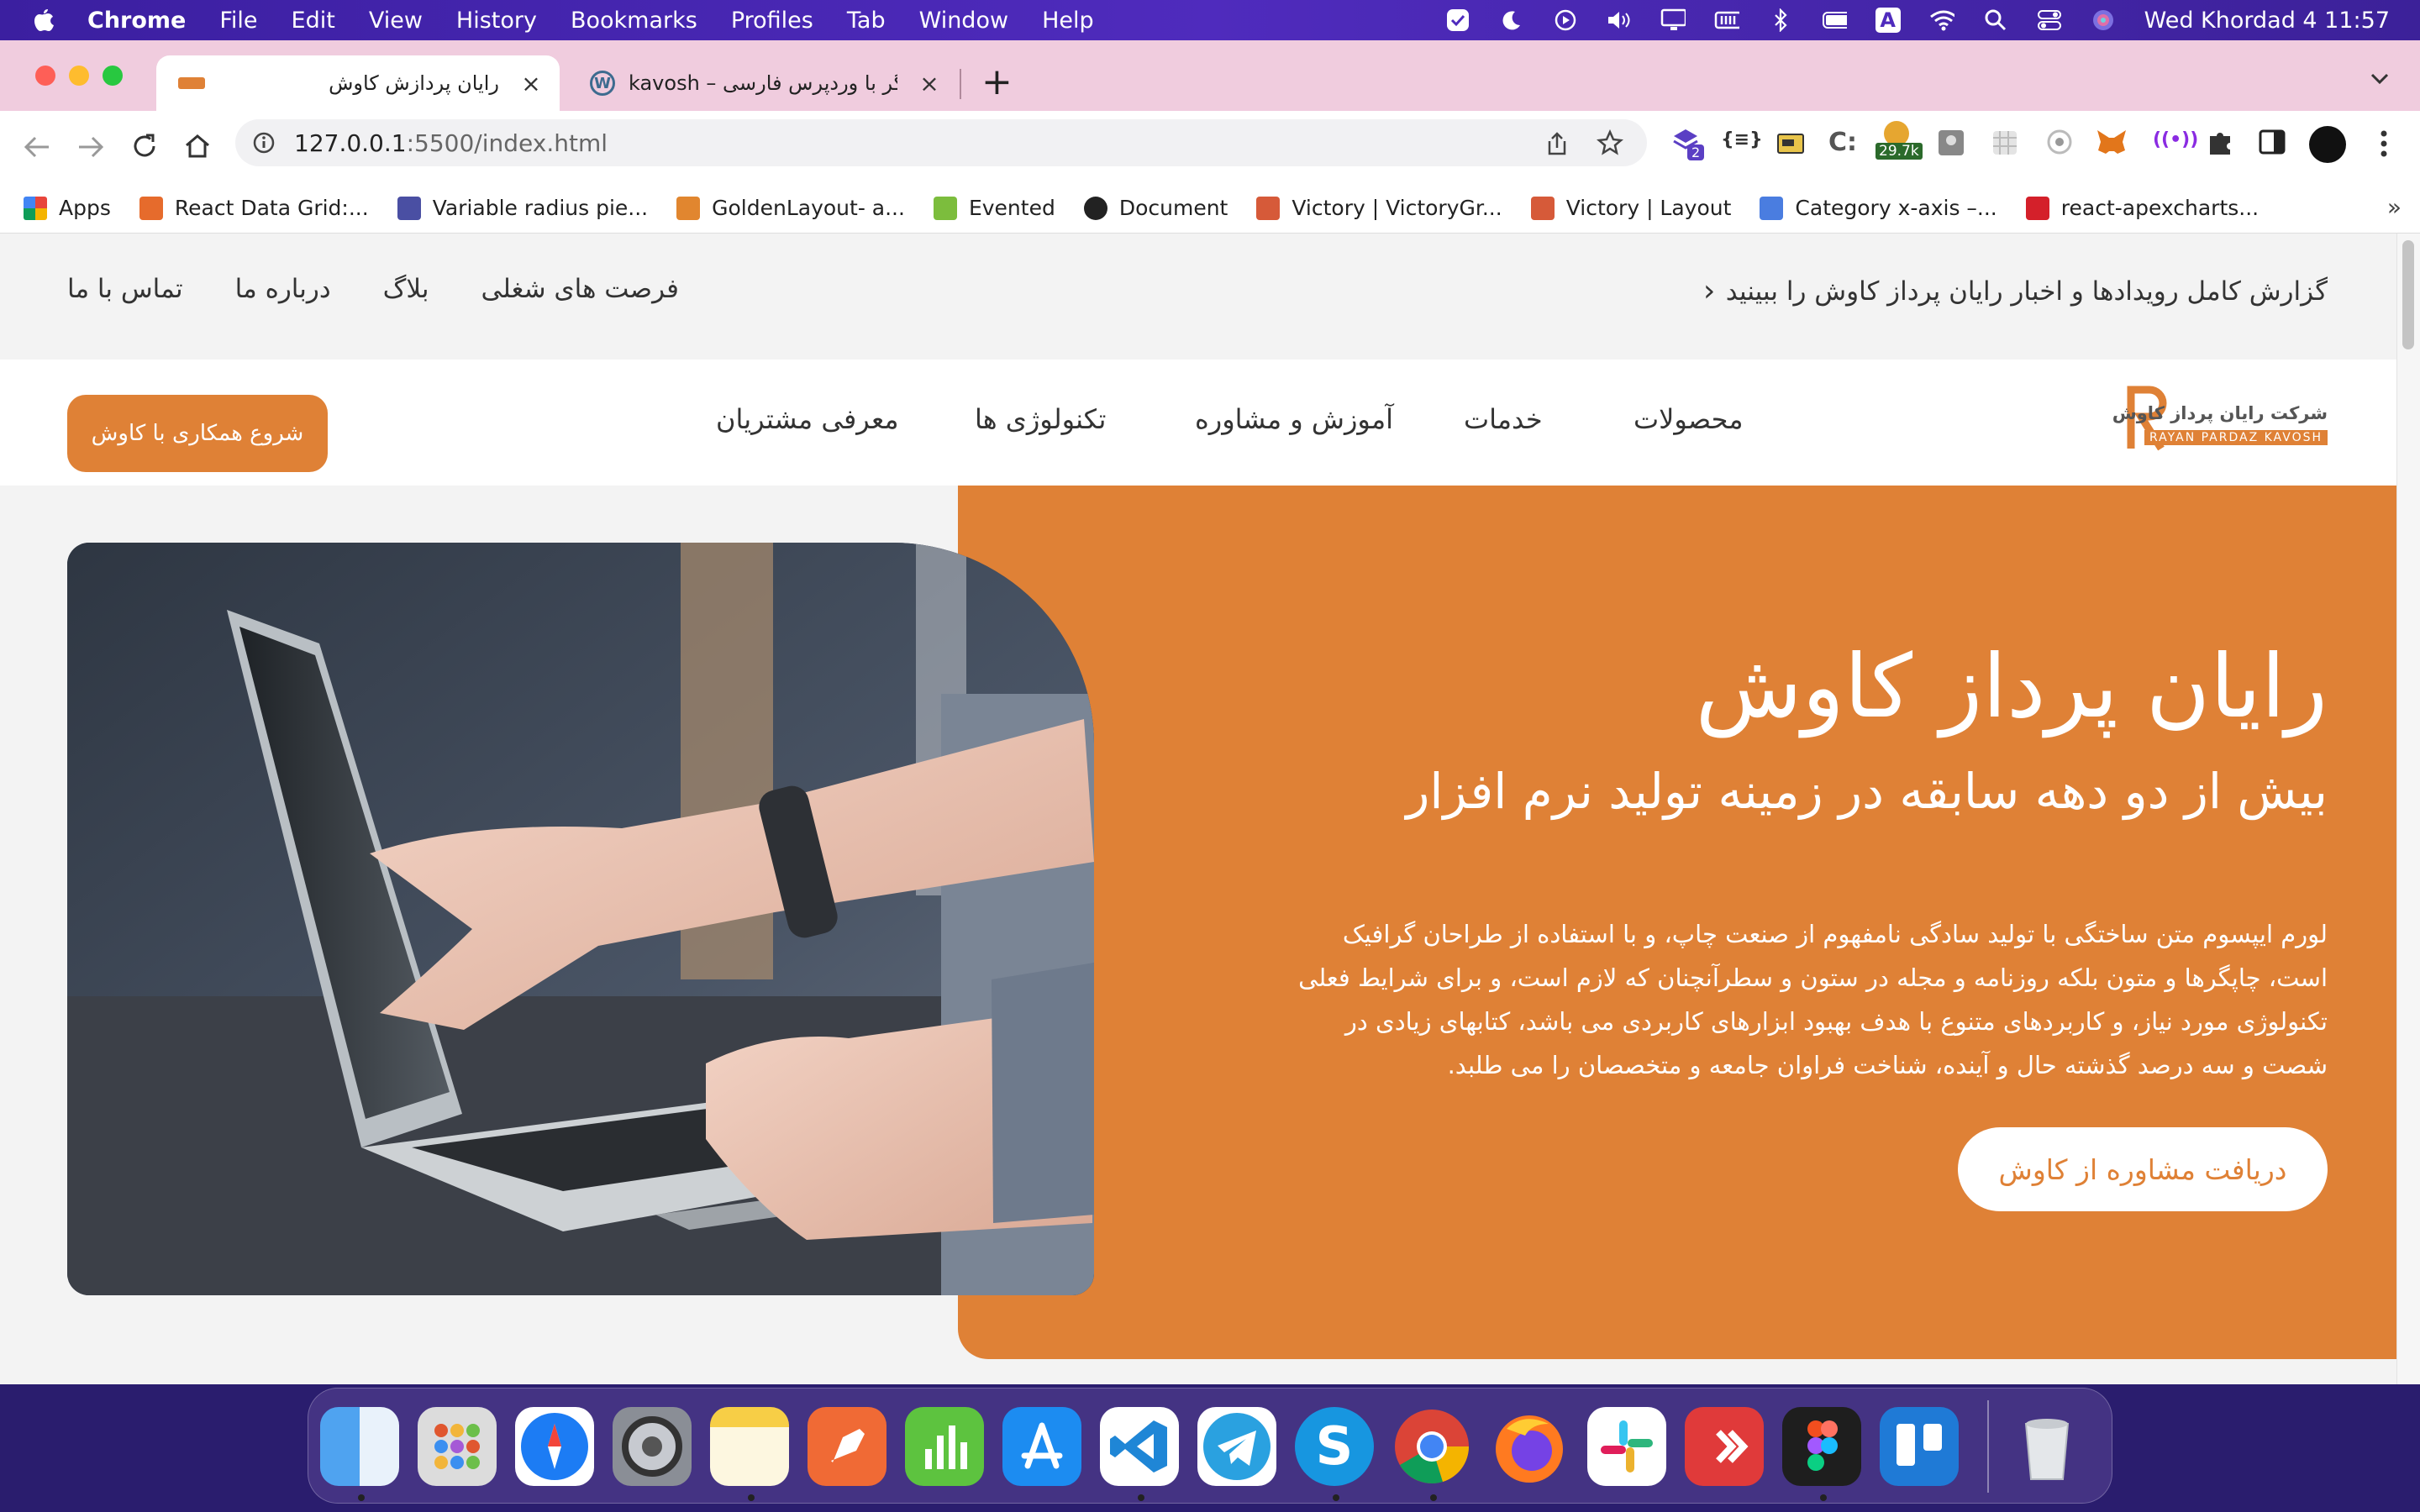 Image resolution: width=2420 pixels, height=1512 pixels. Describe the element at coordinates (2103, 20) in the screenshot. I see `siri-icon` at that location.